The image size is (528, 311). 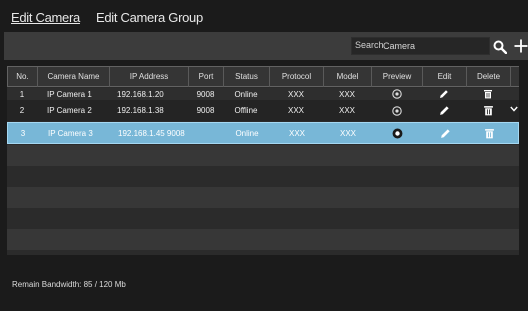 I want to click on tab-edit-camera-group: Edit Camera Group, so click(x=149, y=17).